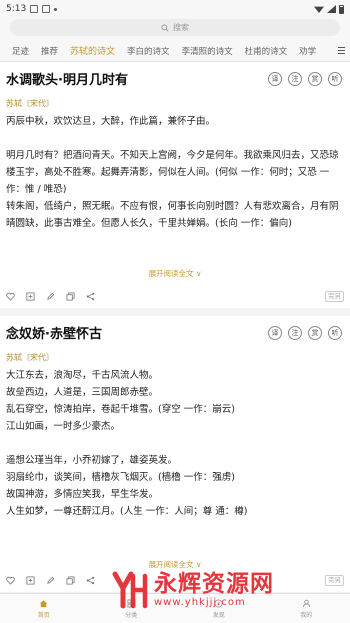 This screenshot has height=623, width=350. Describe the element at coordinates (175, 273) in the screenshot. I see `expand-full-text-link: 展开阅读全文 ∨` at that location.